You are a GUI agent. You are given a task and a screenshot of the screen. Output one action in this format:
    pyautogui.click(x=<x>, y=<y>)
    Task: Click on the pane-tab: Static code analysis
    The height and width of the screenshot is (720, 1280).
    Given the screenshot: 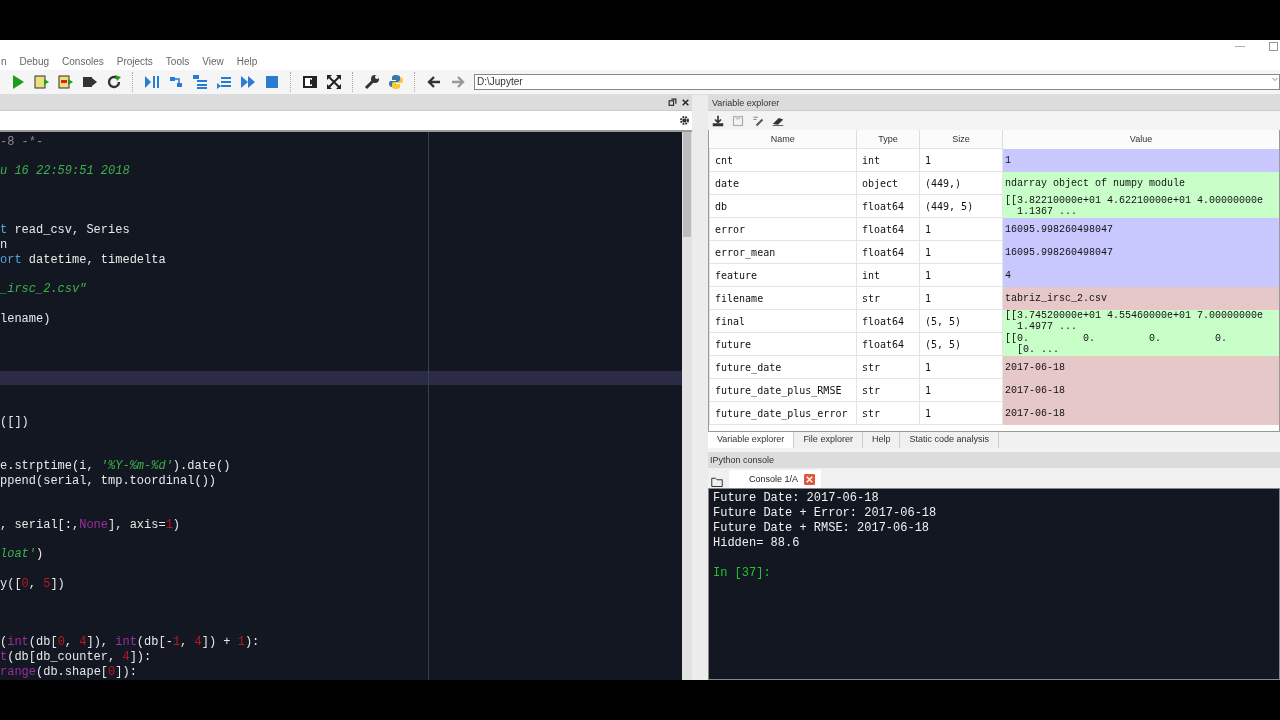 What is the action you would take?
    pyautogui.click(x=949, y=440)
    